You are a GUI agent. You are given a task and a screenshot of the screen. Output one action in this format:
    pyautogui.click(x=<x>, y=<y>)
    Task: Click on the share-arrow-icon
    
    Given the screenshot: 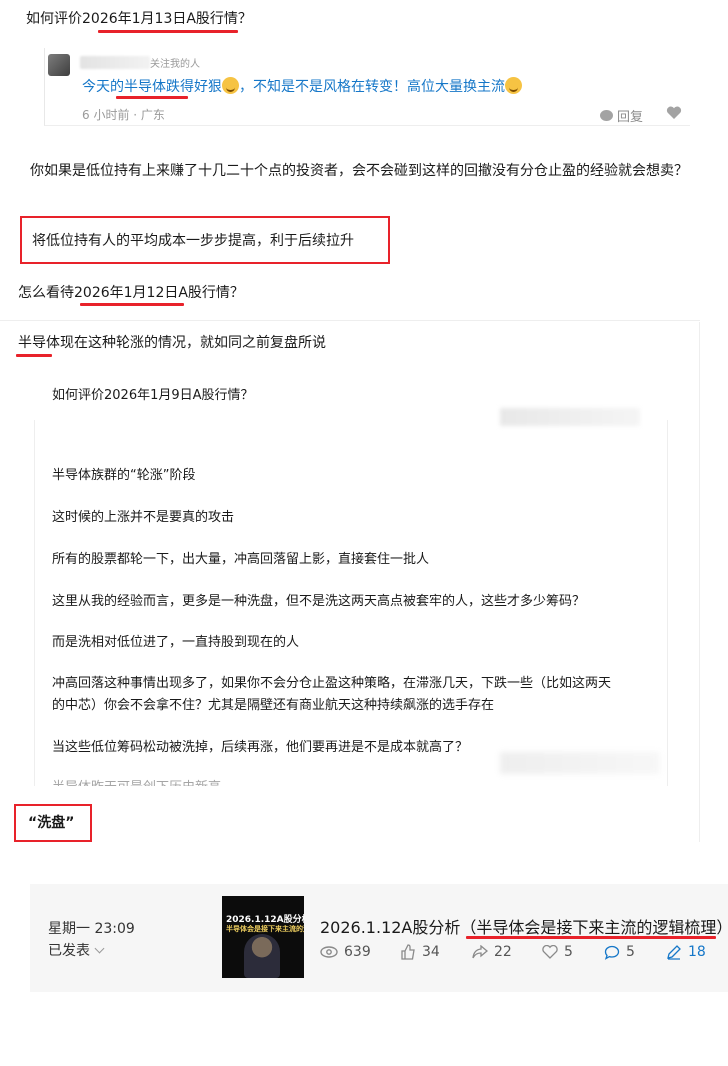 What is the action you would take?
    pyautogui.click(x=480, y=952)
    